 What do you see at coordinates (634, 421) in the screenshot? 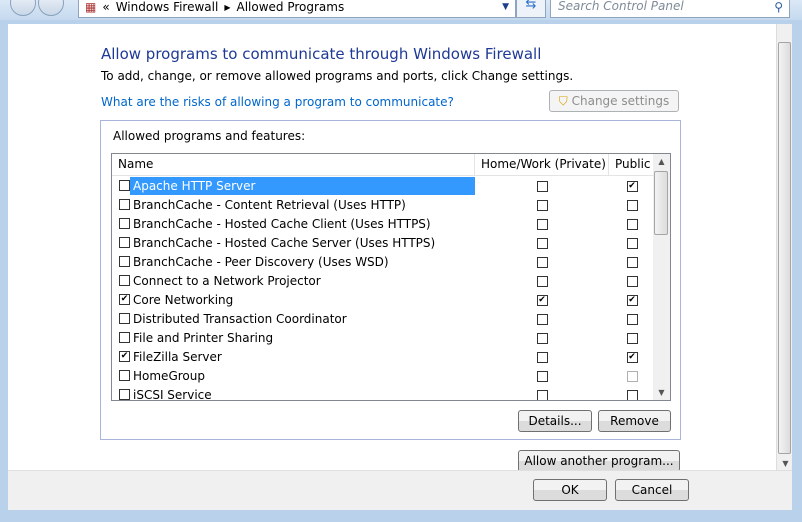
I see `remove-button: Remove` at bounding box center [634, 421].